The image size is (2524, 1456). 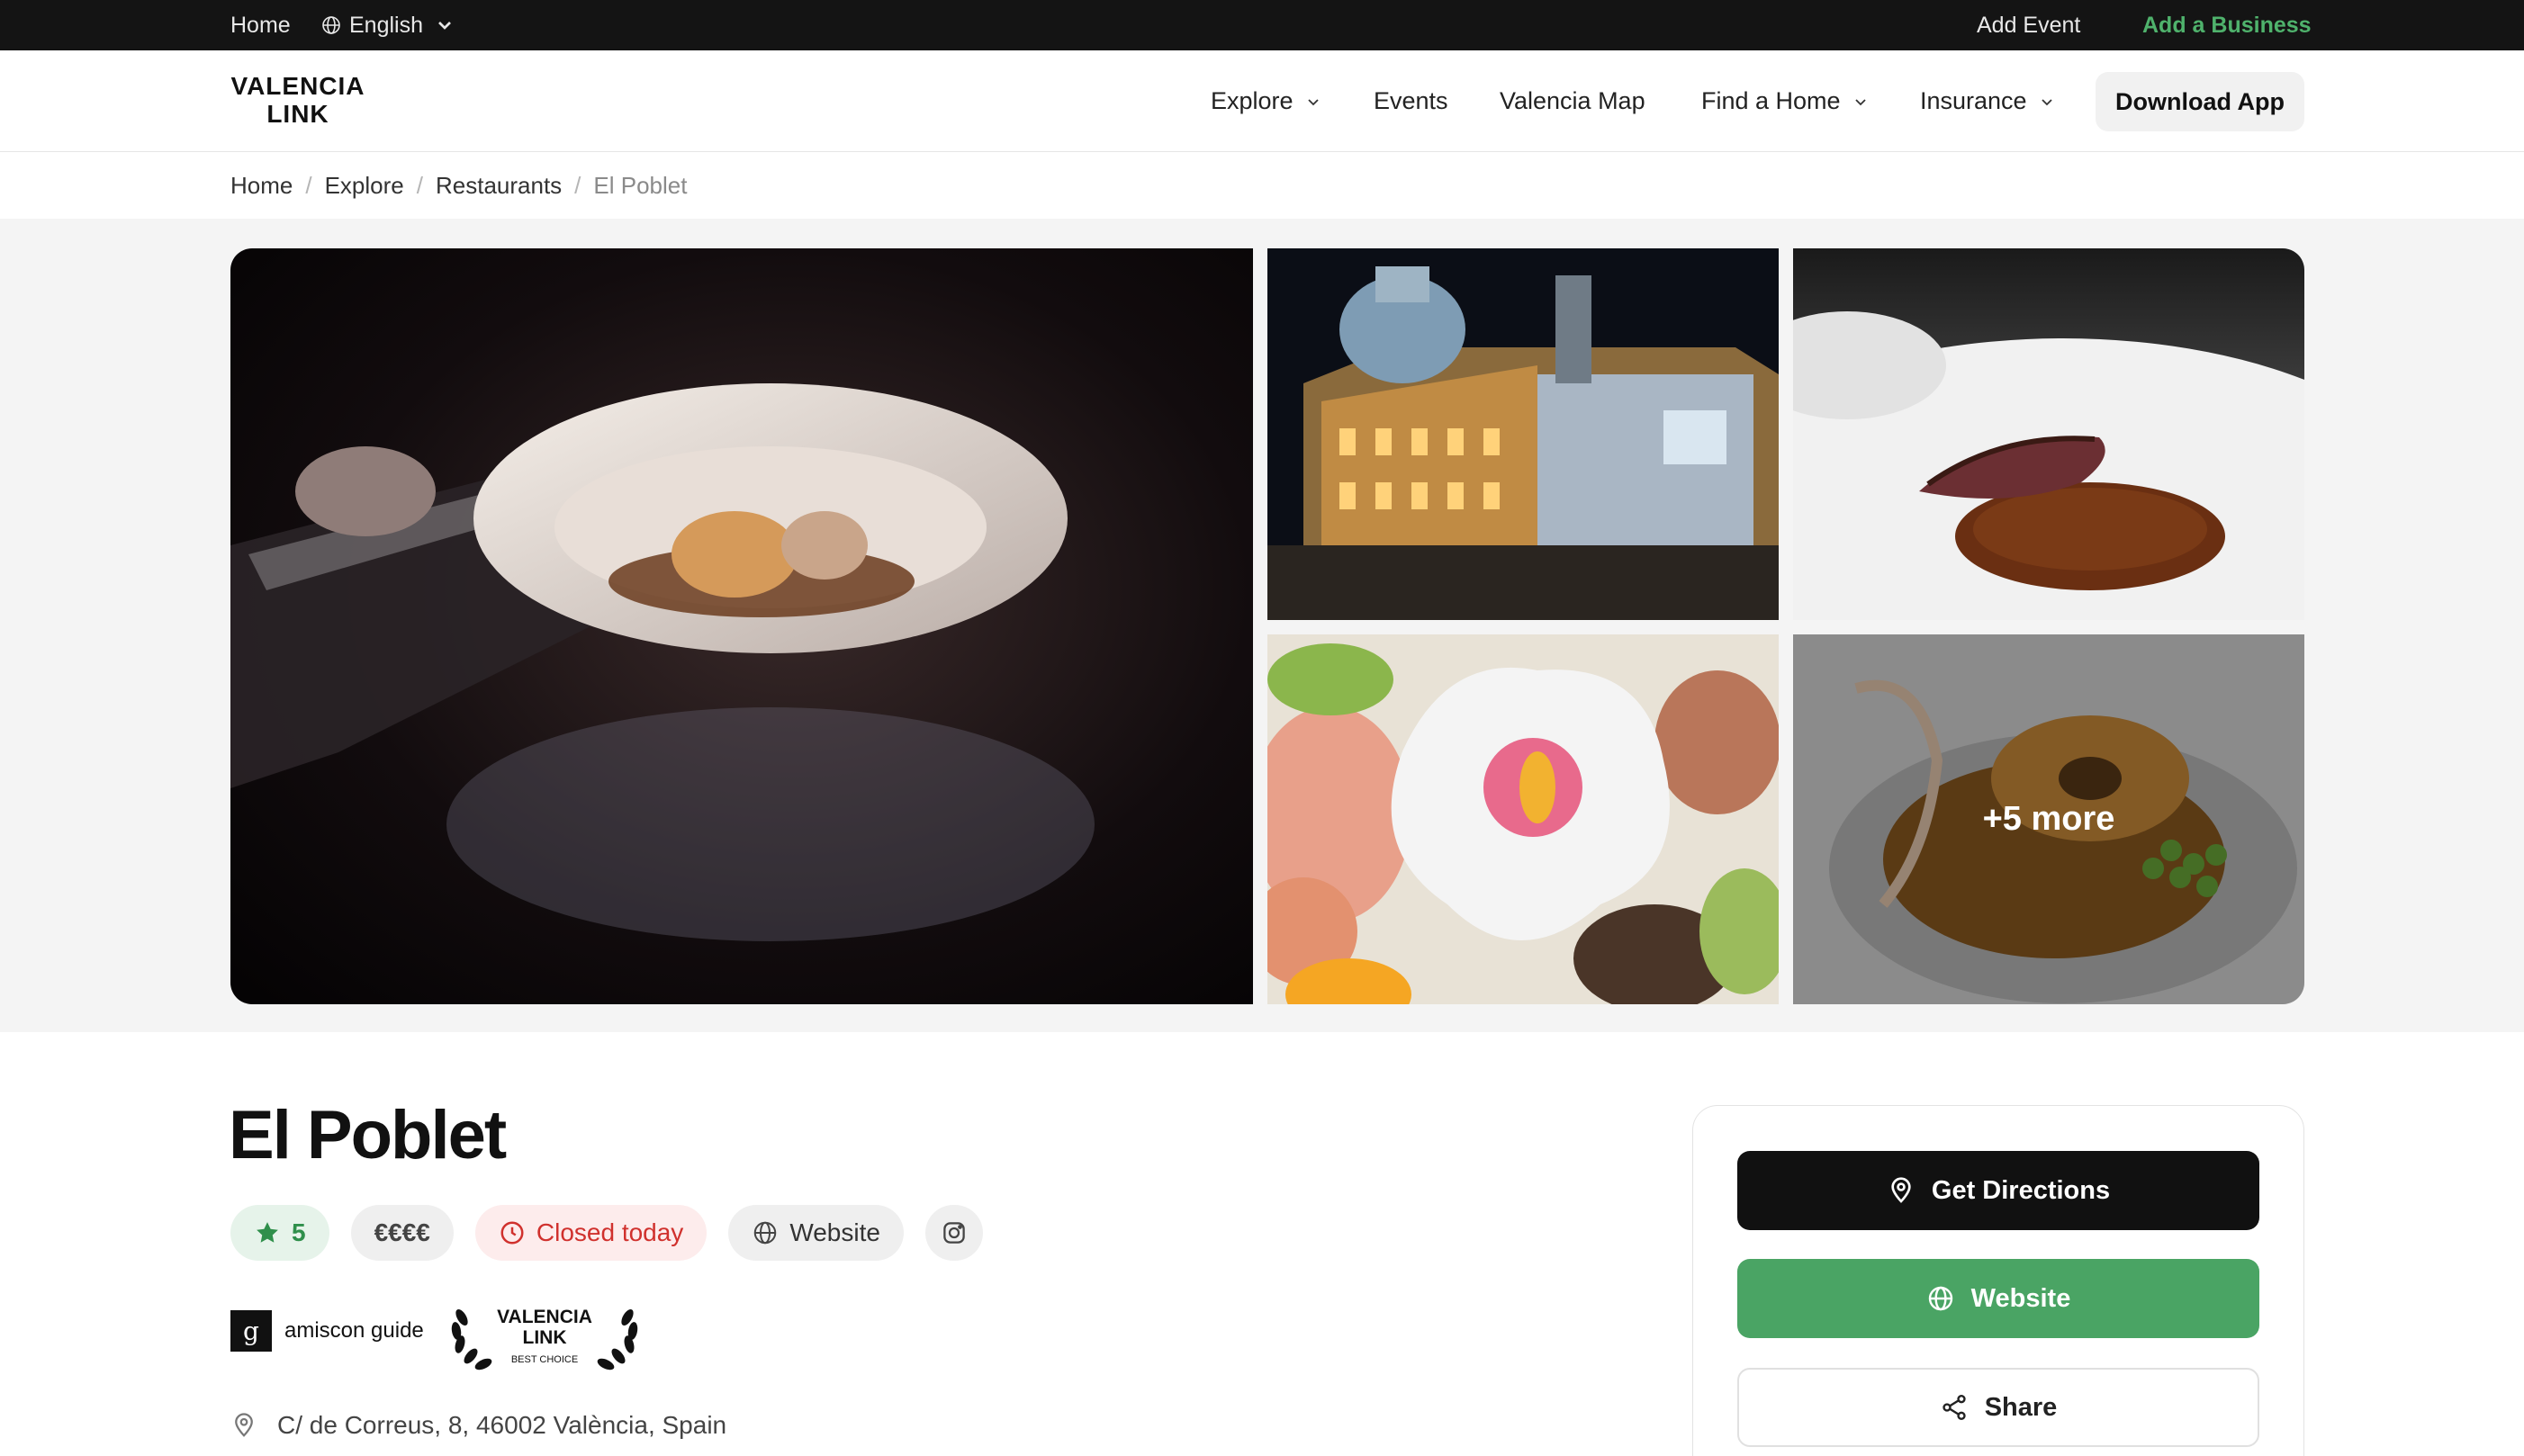 I want to click on amiscon-guide-badge: g amiscon guide, so click(x=327, y=1331).